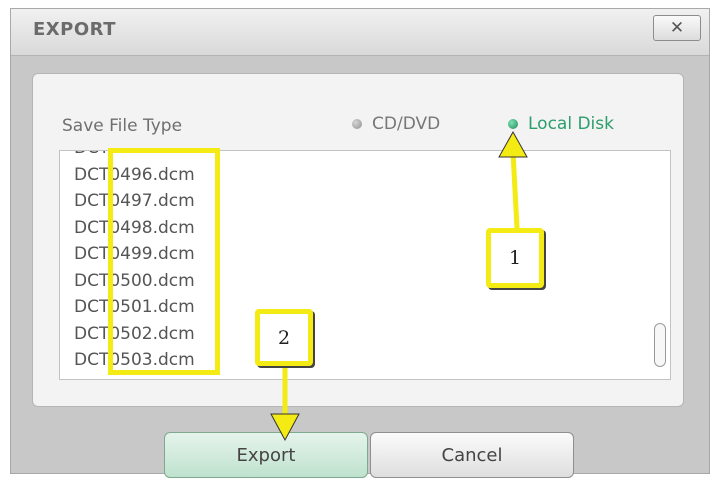 This screenshot has width=712, height=501. I want to click on callout-2: 2, so click(284, 337).